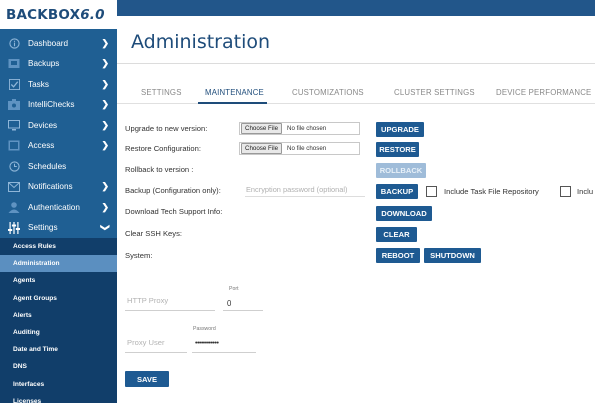 This screenshot has height=403, width=595. Describe the element at coordinates (243, 310) in the screenshot. I see `port-underline` at that location.